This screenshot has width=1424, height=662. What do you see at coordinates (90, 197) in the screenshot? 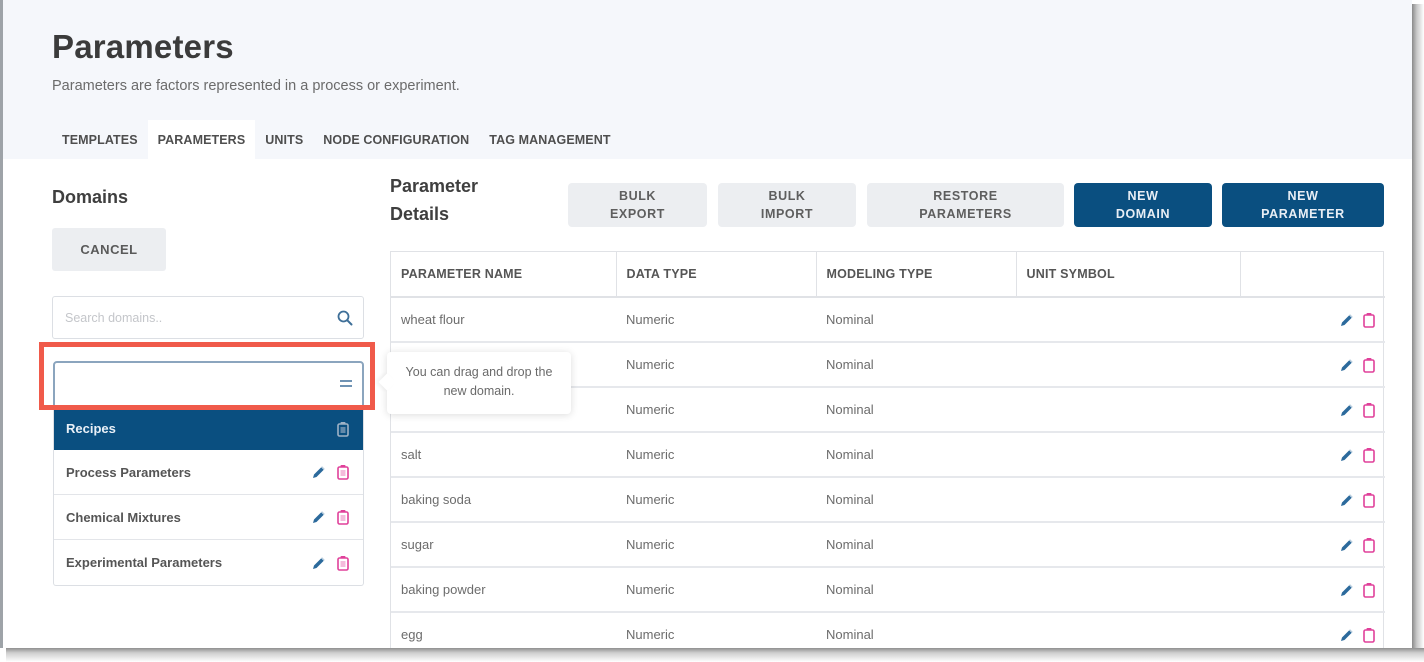
I see `domains-heading: Domains` at bounding box center [90, 197].